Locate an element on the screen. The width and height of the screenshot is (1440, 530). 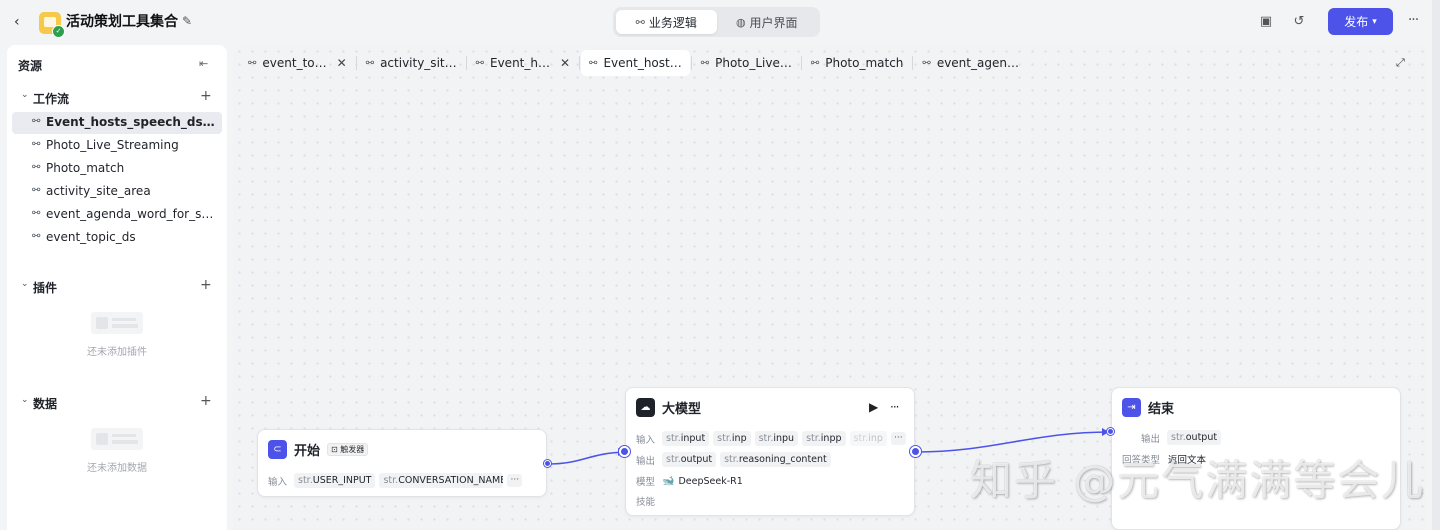
param-name: USER_INPUT is located at coordinates (342, 480).